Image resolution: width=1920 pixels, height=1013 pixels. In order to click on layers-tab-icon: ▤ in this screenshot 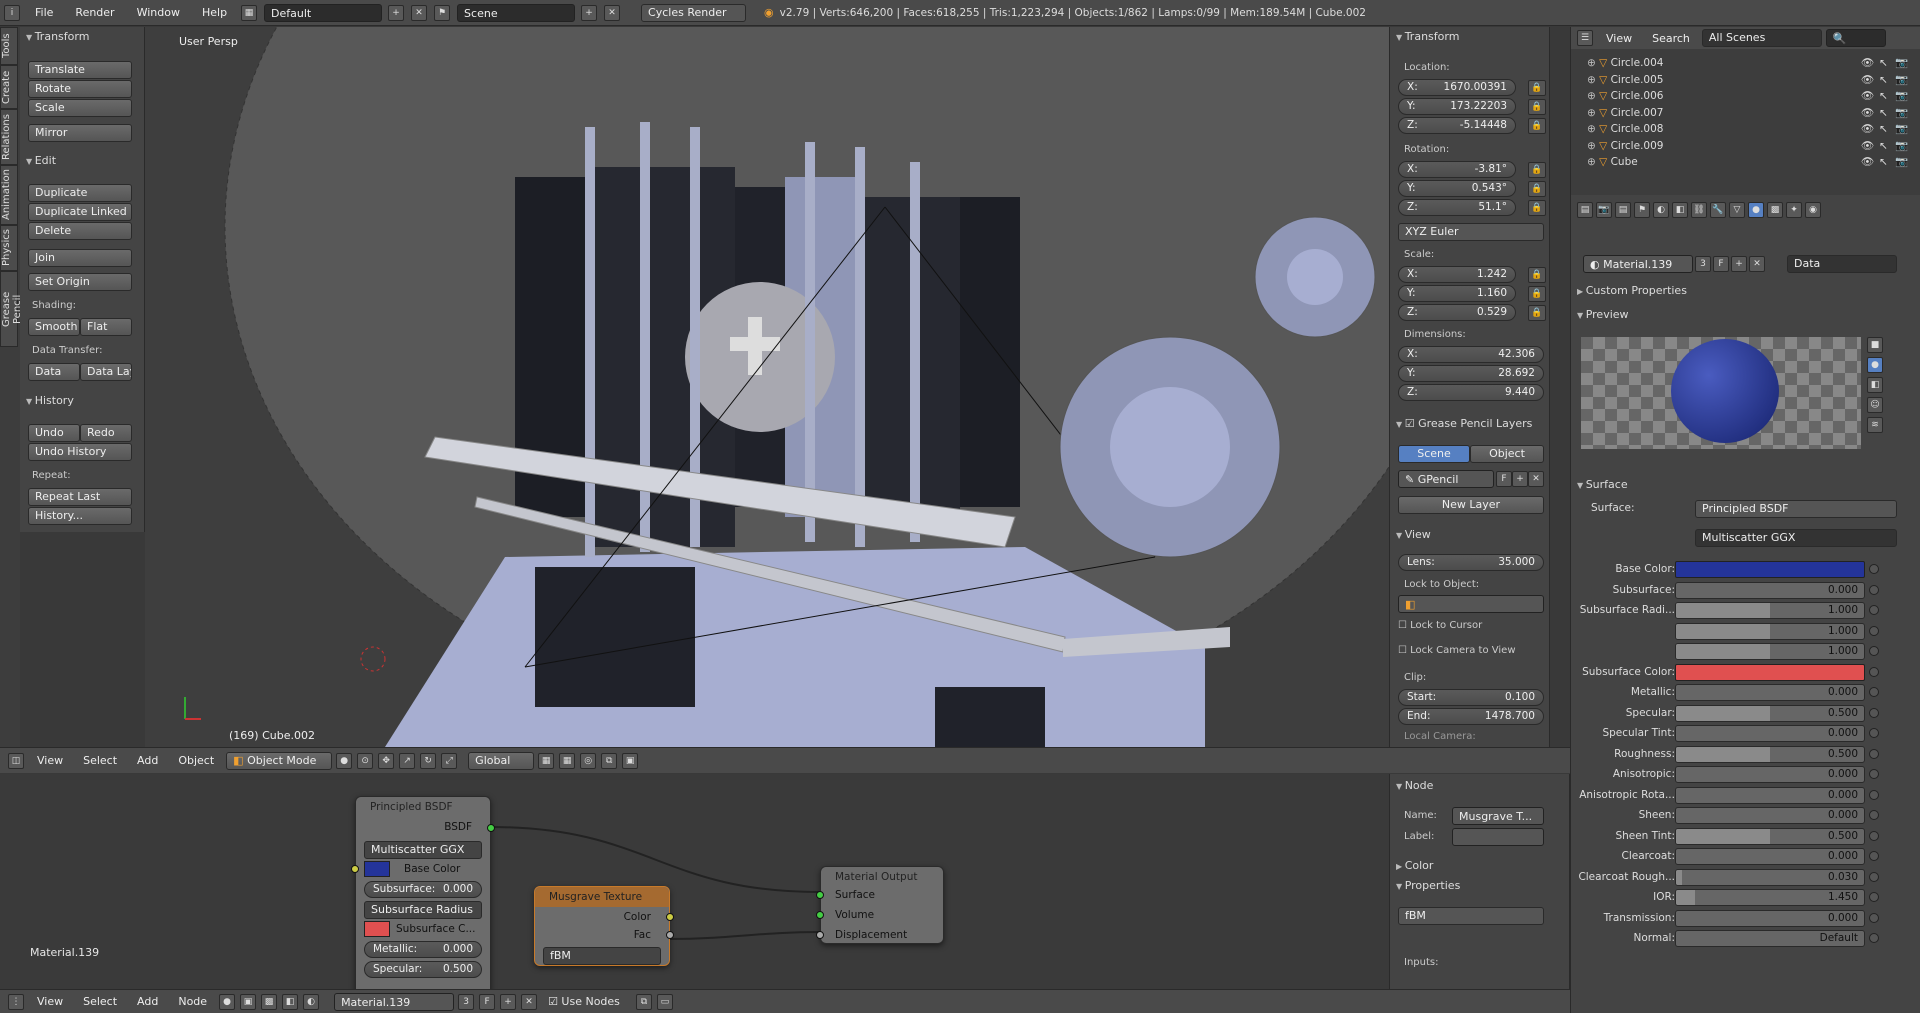, I will do `click(1623, 210)`.